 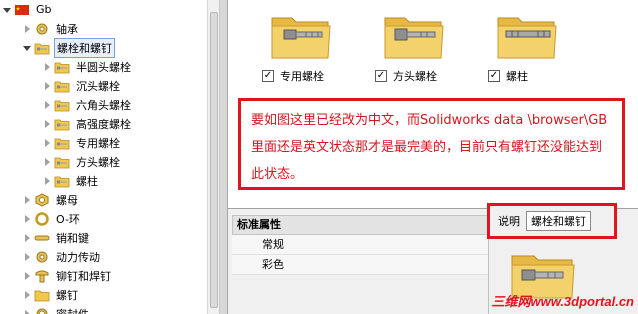 What do you see at coordinates (71, 180) in the screenshot?
I see `tree-item: 螺柱` at bounding box center [71, 180].